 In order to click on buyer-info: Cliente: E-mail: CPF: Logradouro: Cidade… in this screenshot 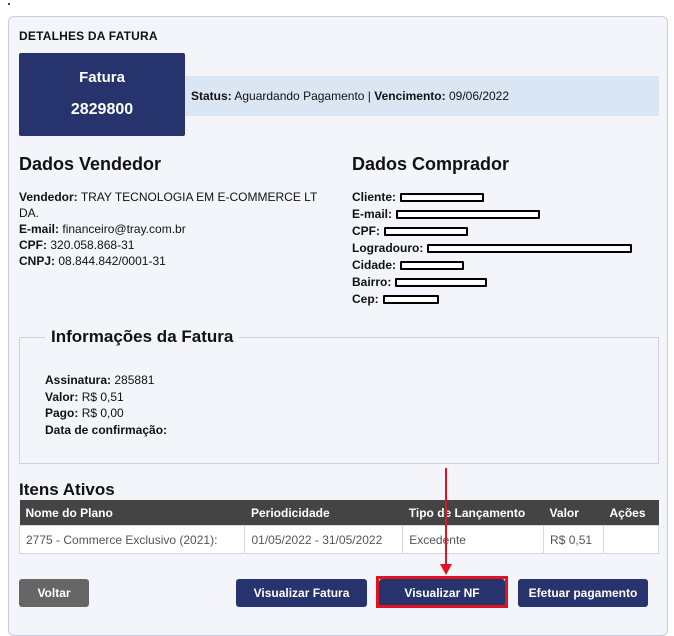, I will do `click(492, 248)`.